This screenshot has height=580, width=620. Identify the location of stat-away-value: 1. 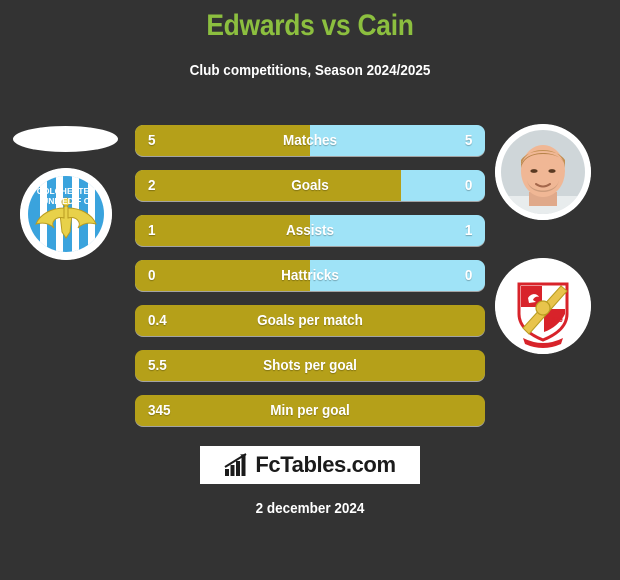
(468, 230).